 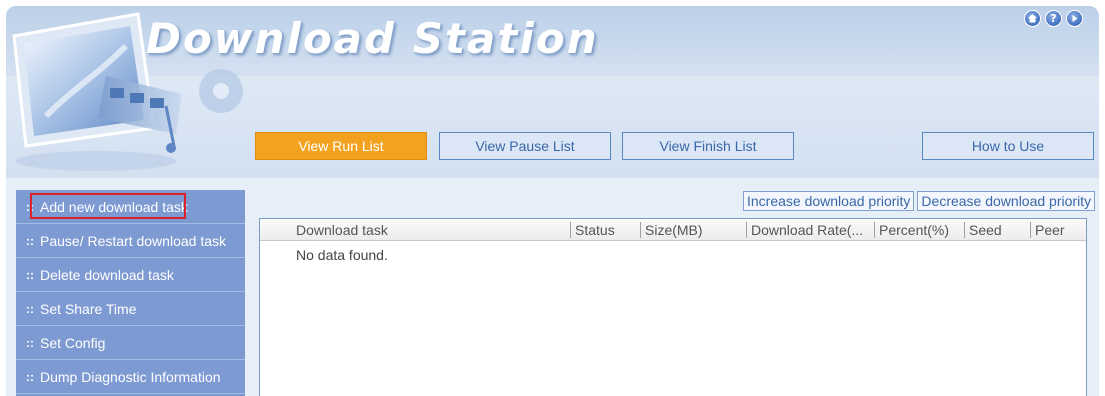 I want to click on sidebar-item-share-time: :: Set Share Time, so click(x=130, y=309).